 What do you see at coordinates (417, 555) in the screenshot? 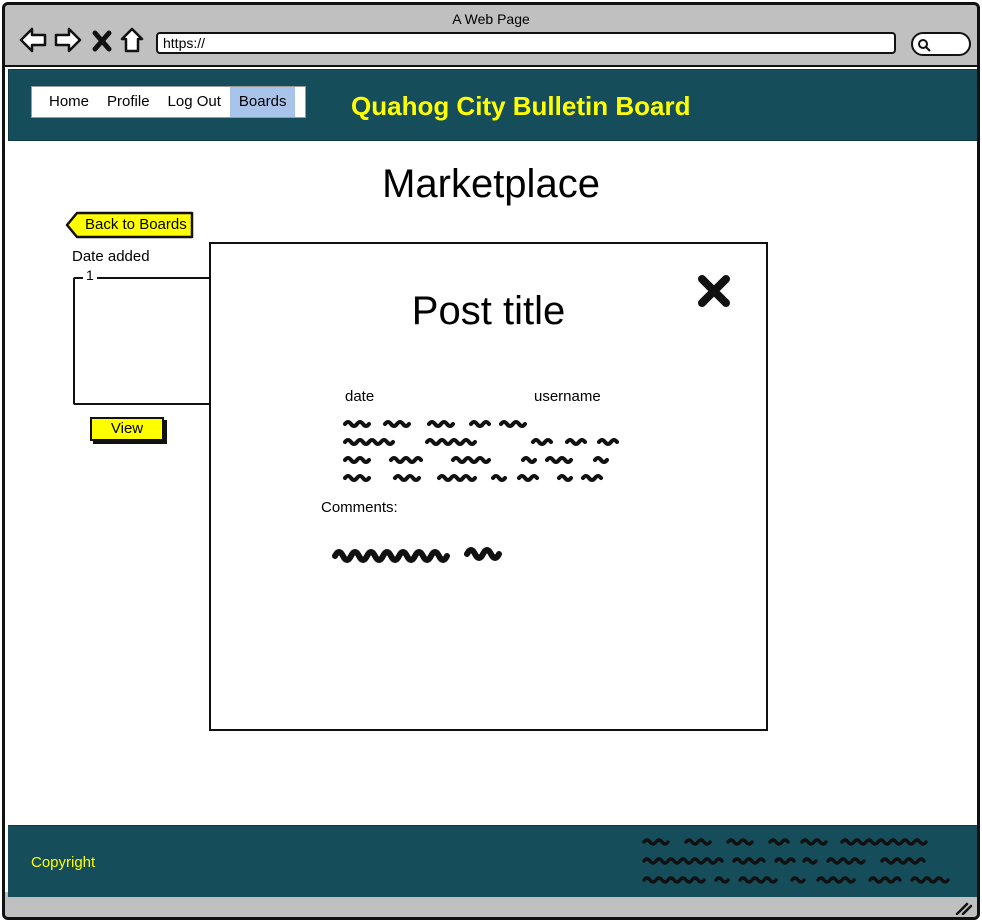
I see `comment-scribble` at bounding box center [417, 555].